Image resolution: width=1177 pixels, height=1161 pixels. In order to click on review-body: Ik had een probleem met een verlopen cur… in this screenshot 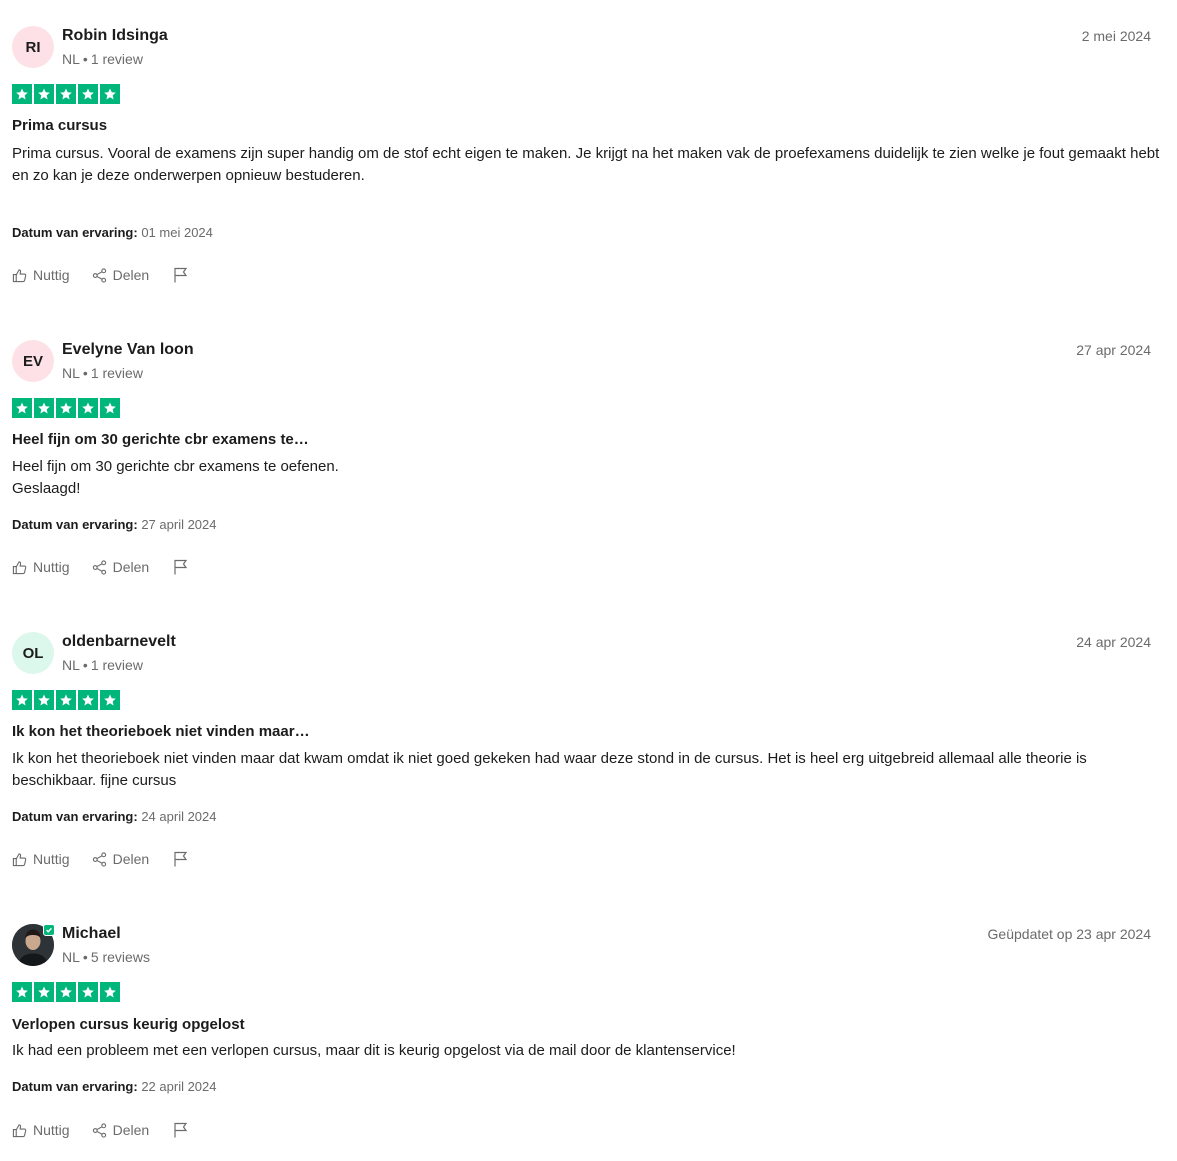, I will do `click(374, 1050)`.